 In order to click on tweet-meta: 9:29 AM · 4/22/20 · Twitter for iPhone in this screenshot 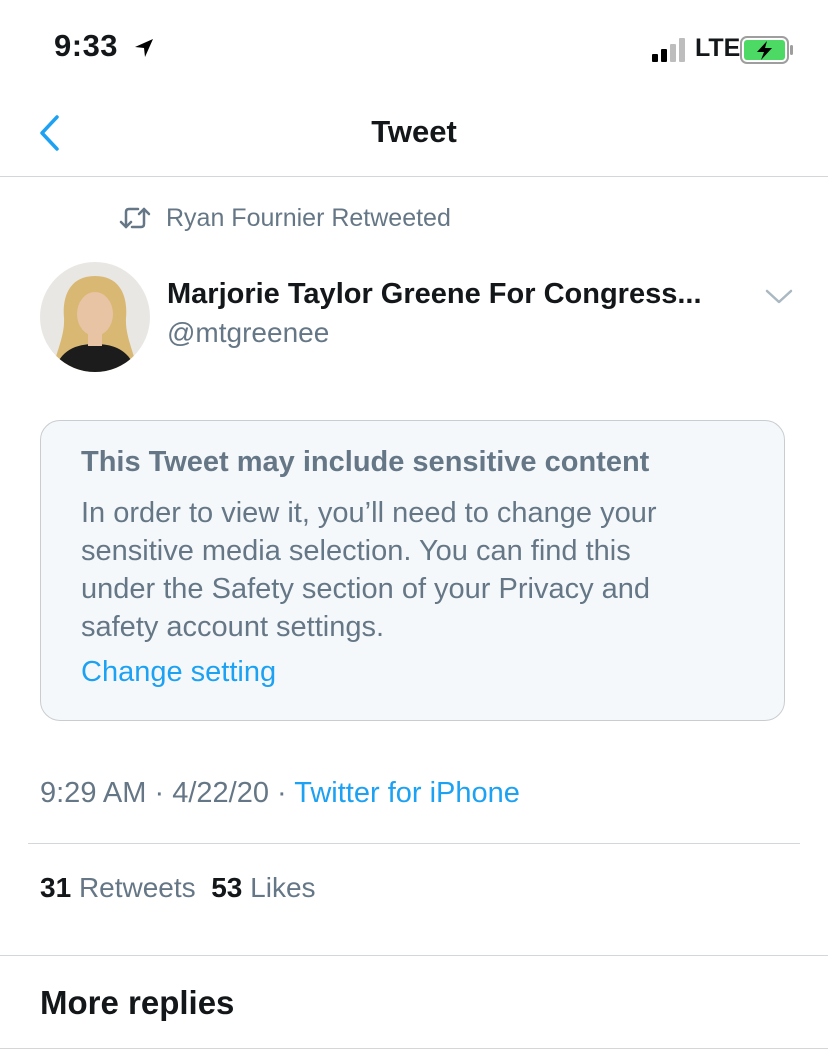, I will do `click(280, 793)`.